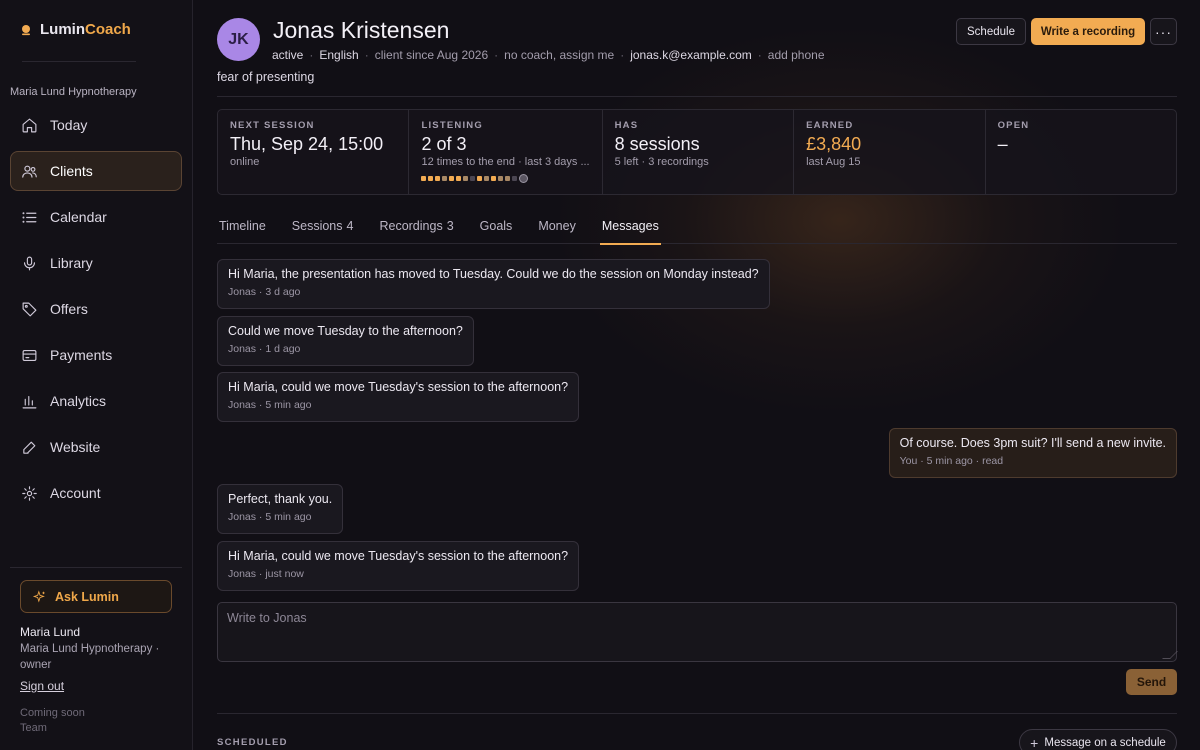 The width and height of the screenshot is (1200, 750). I want to click on sidebar-item-account: Account, so click(96, 493).